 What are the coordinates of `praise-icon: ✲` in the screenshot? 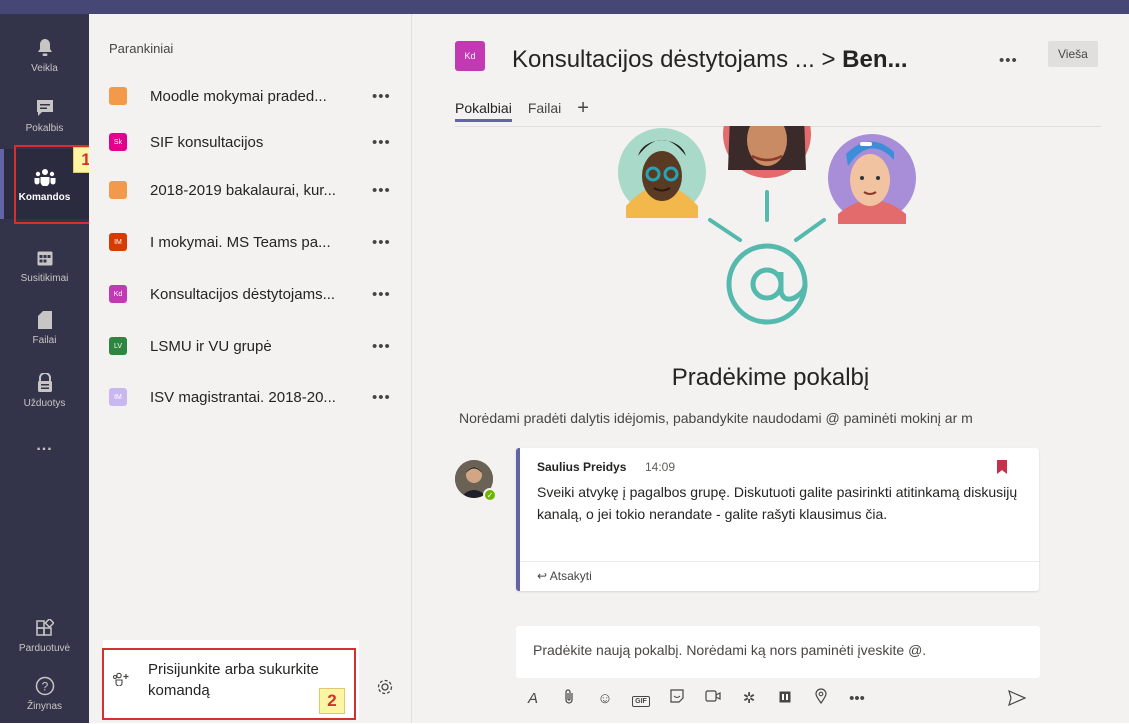 It's located at (749, 698).